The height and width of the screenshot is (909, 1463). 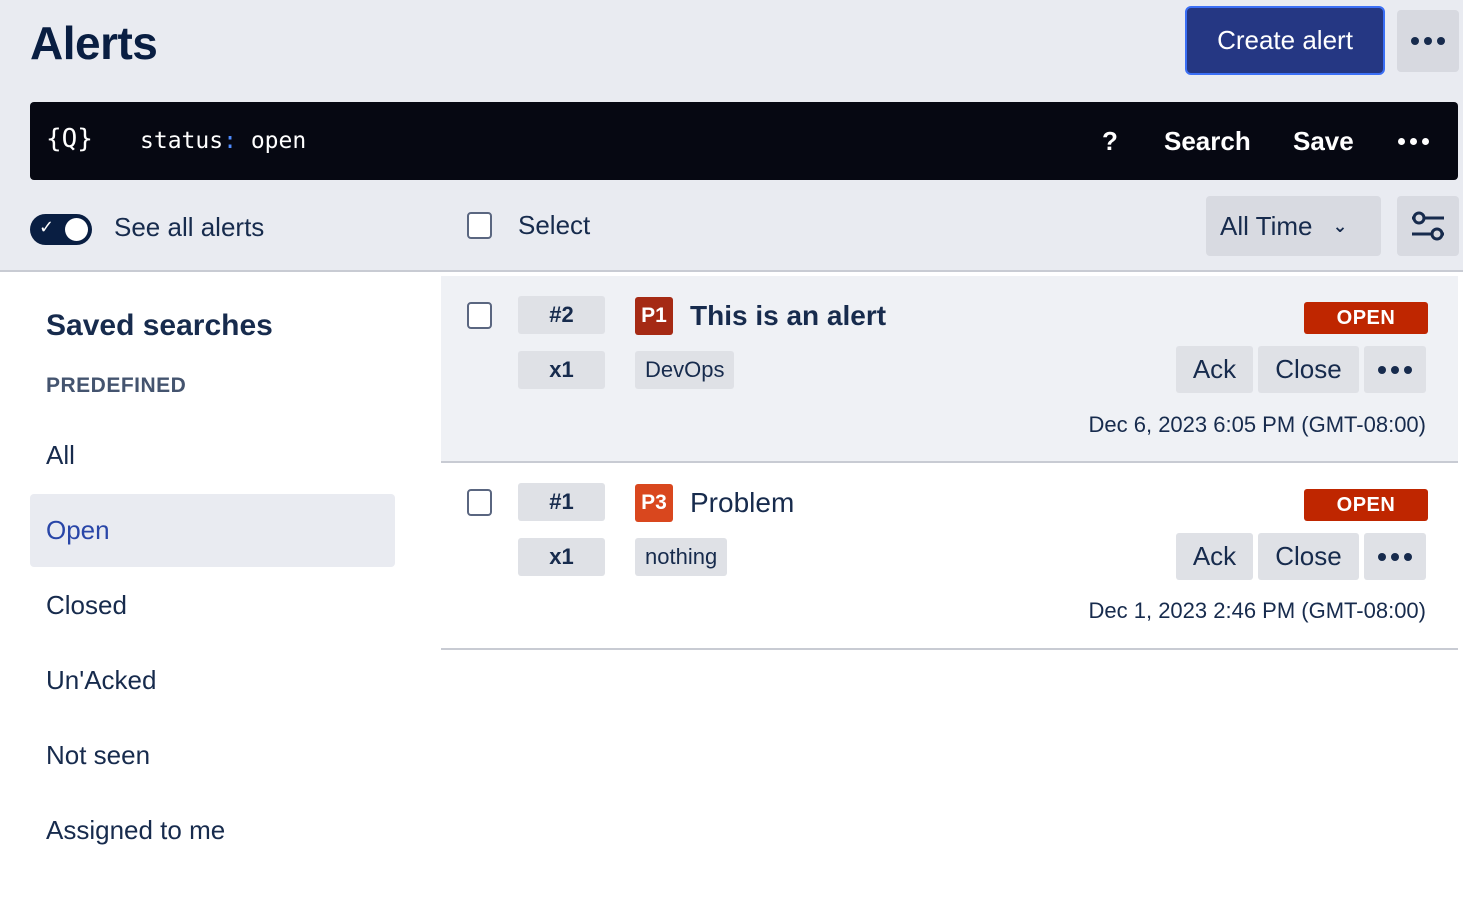 What do you see at coordinates (1266, 225) in the screenshot?
I see `time-range-value: All Time` at bounding box center [1266, 225].